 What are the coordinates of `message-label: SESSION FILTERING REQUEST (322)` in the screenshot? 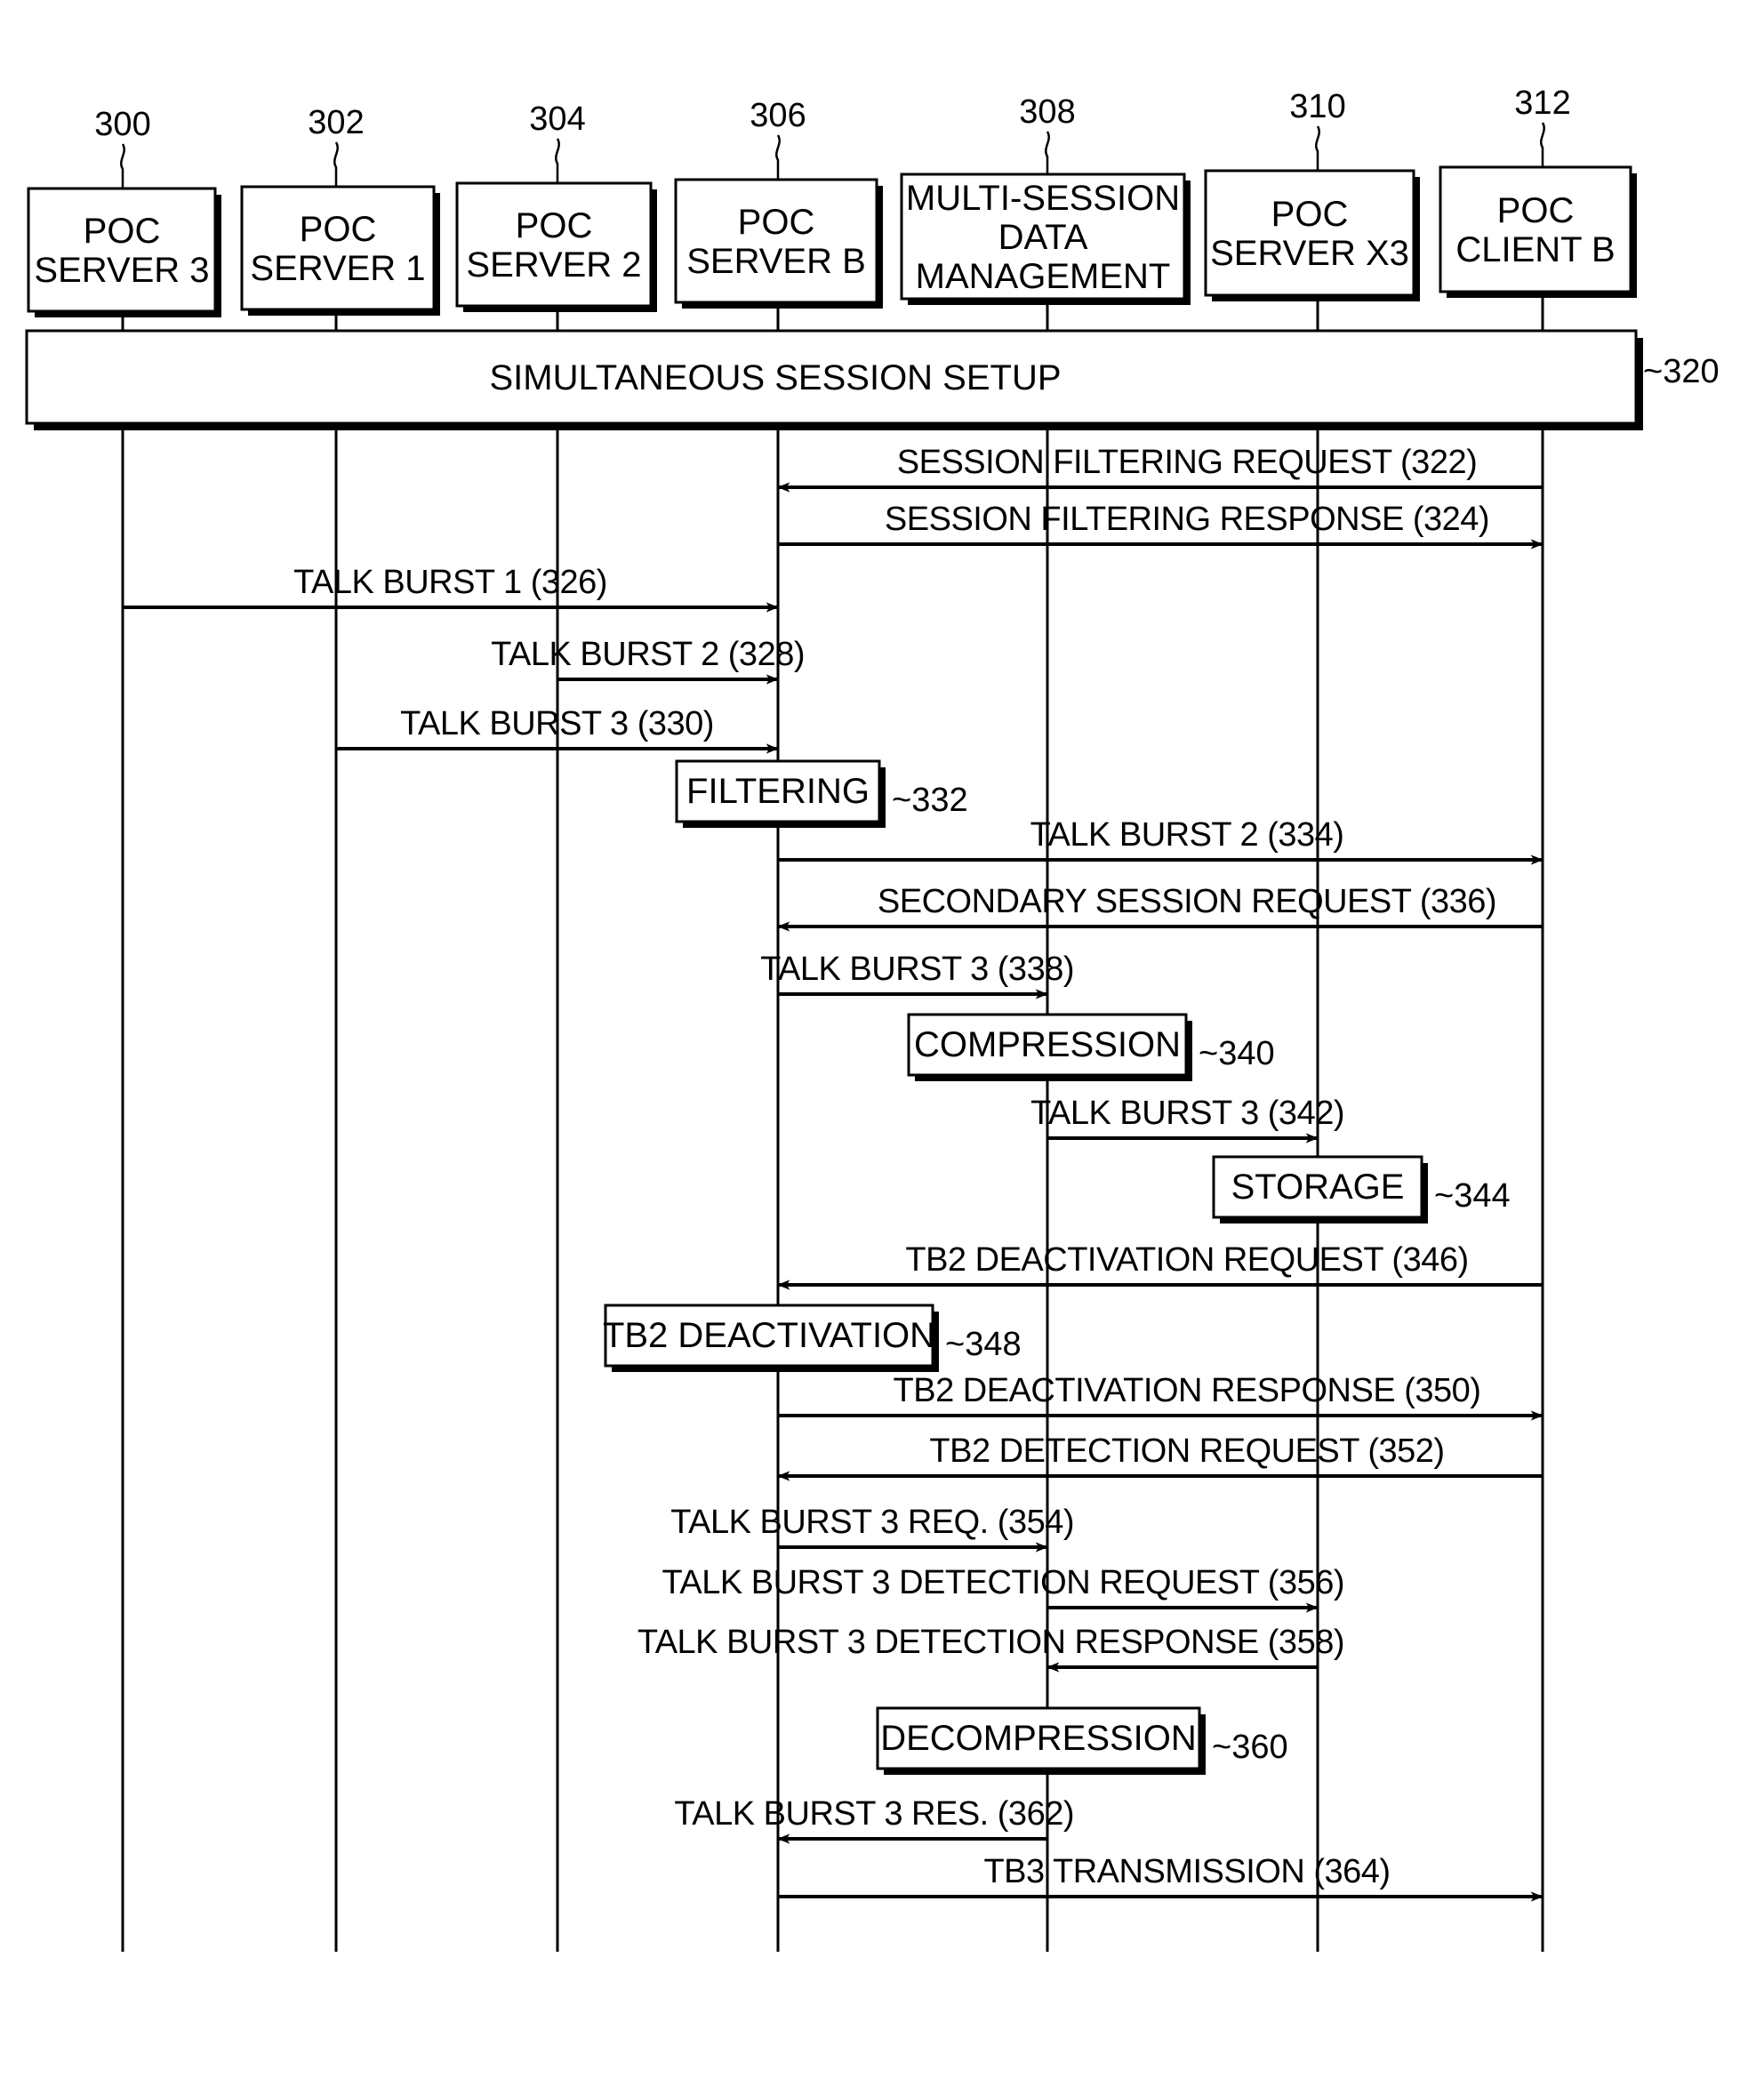 It's located at (1187, 462).